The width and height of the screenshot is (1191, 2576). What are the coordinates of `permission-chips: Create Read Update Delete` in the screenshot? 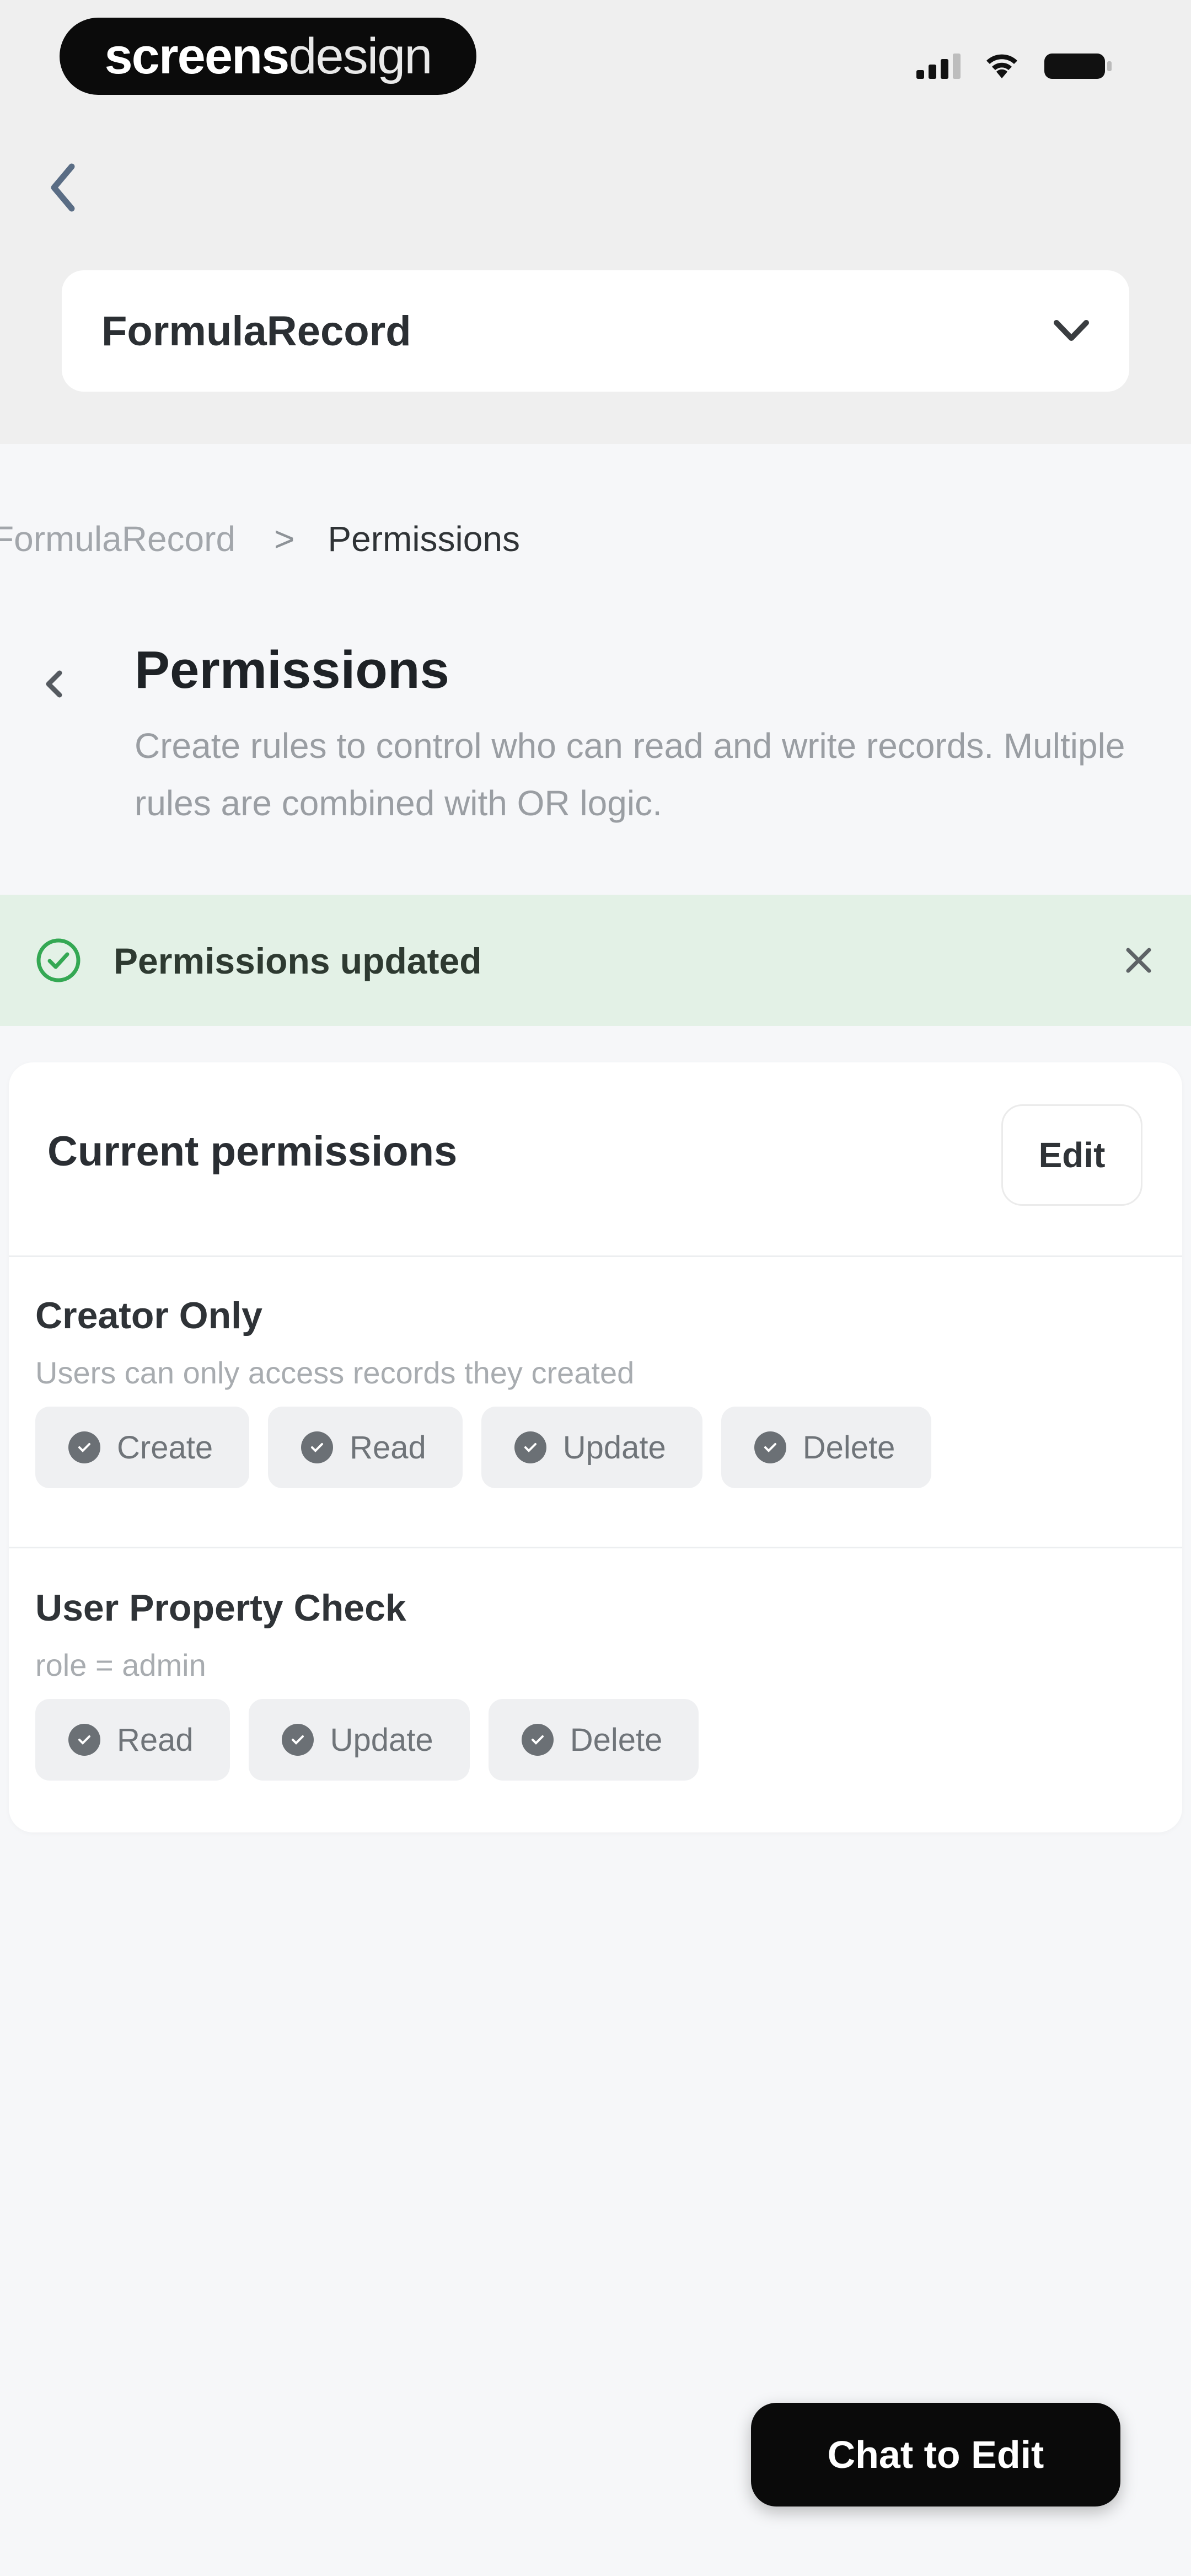 It's located at (483, 1447).